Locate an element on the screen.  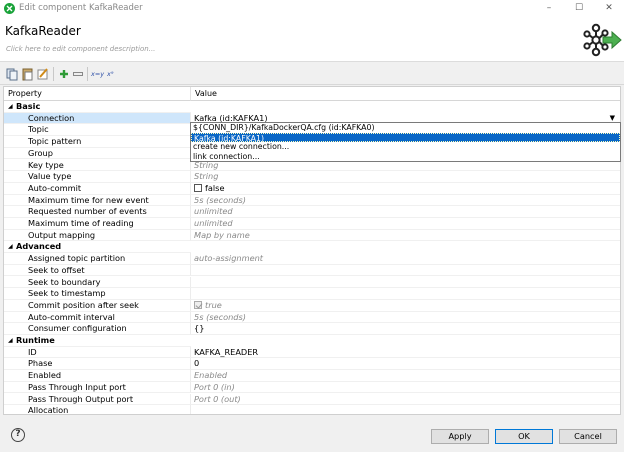
property-row-max-time-new-event: Maximum time for new event 5s (seconds) is located at coordinates (312, 200).